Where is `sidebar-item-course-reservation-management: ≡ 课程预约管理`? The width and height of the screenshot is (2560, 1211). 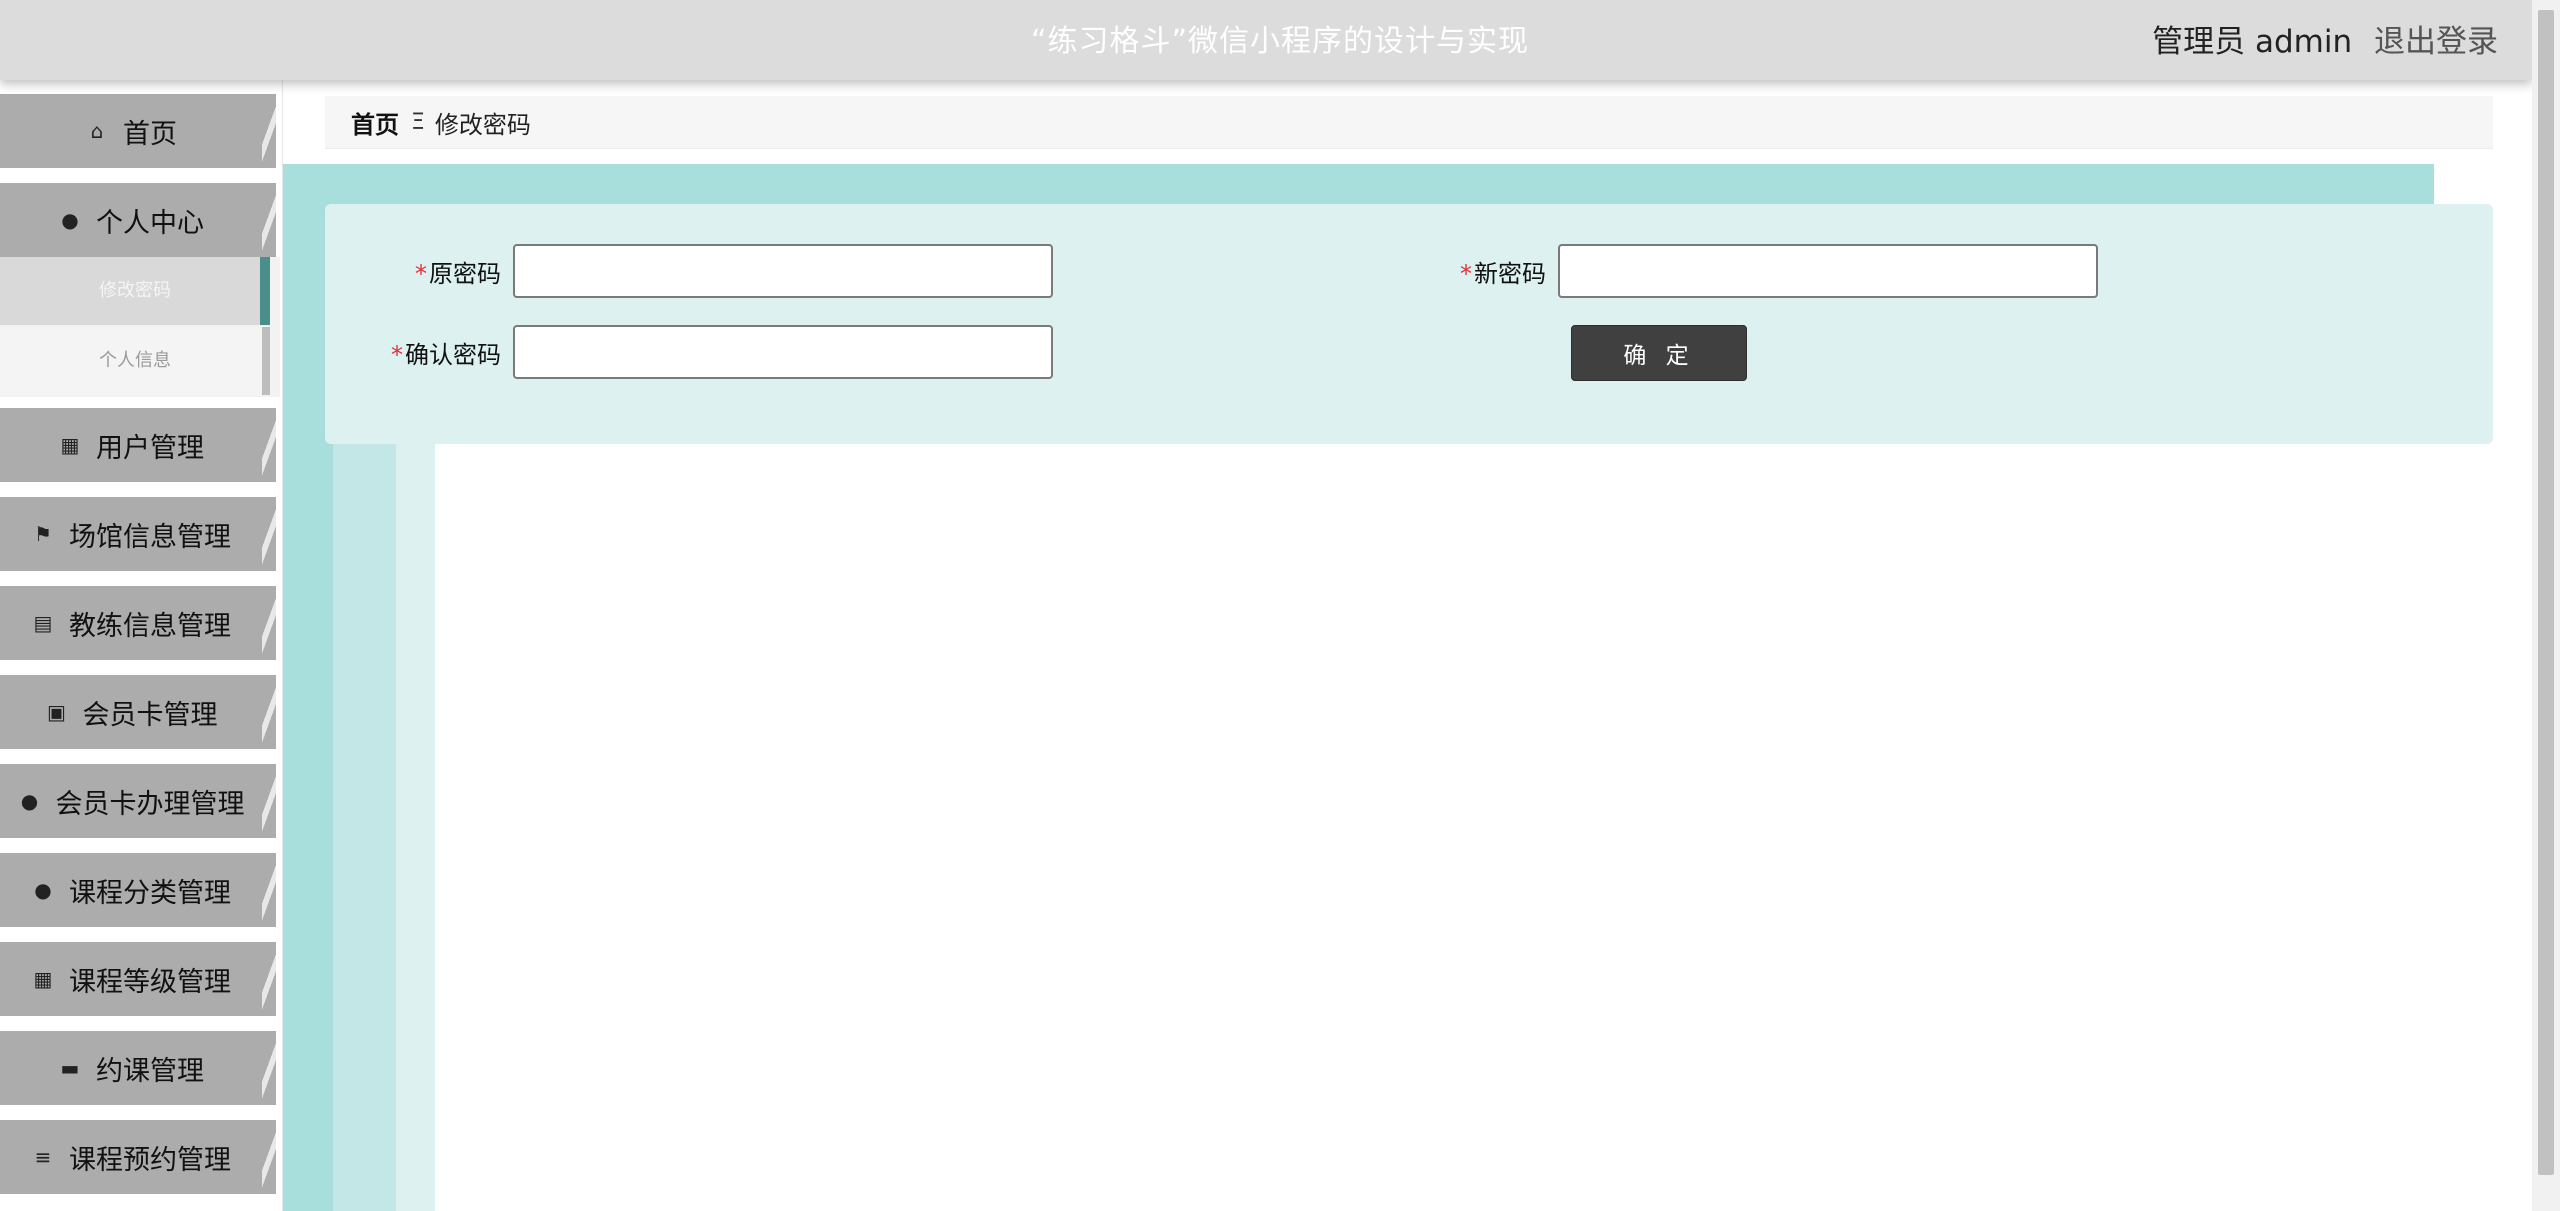
sidebar-item-course-reservation-management: ≡ 课程预约管理 is located at coordinates (138, 1157).